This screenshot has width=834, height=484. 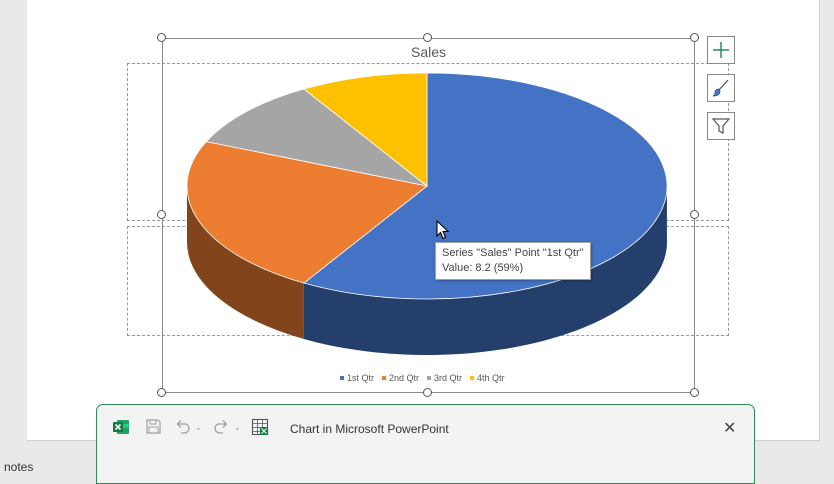 I want to click on redo-dropdown-chevron-icon: ⌄, so click(x=237, y=427).